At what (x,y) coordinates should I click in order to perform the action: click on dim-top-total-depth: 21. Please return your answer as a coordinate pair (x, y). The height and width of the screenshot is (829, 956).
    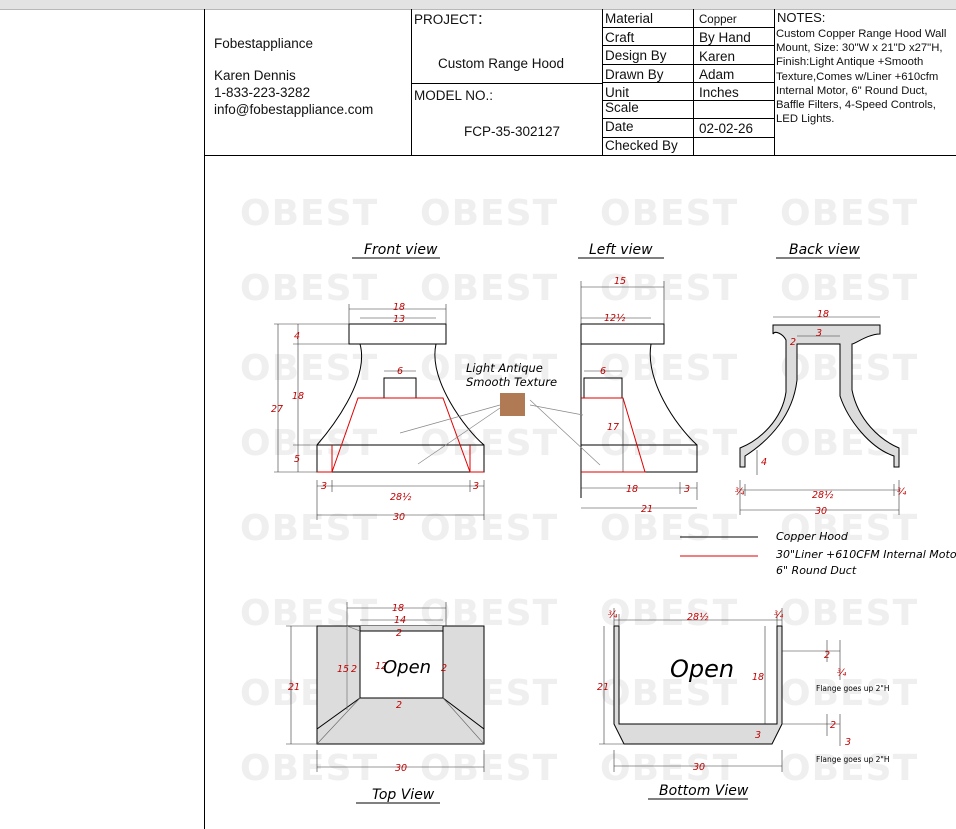
    Looking at the image, I should click on (294, 687).